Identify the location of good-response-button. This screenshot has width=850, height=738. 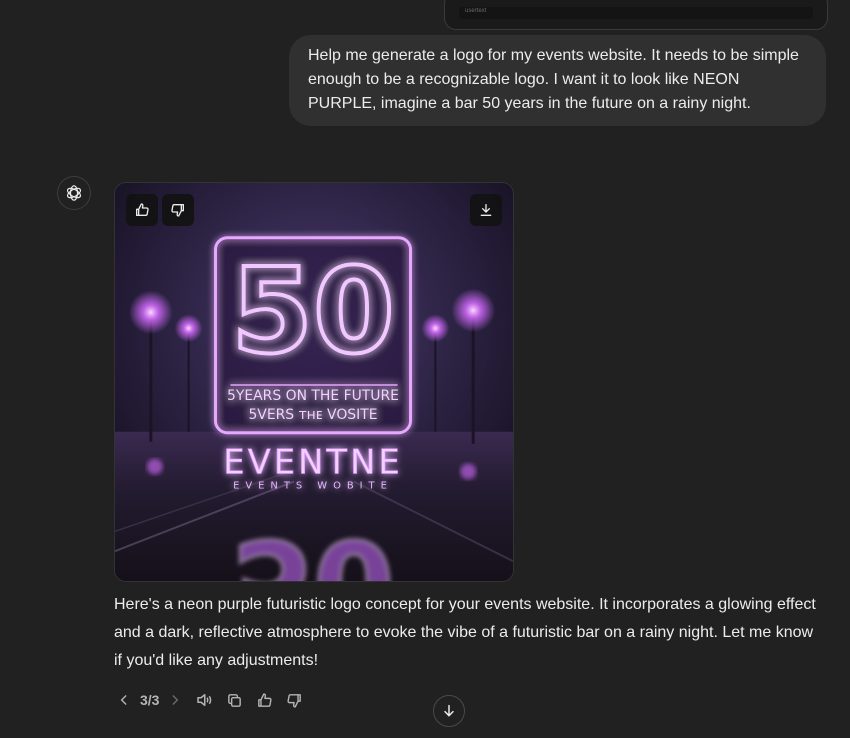
(264, 700).